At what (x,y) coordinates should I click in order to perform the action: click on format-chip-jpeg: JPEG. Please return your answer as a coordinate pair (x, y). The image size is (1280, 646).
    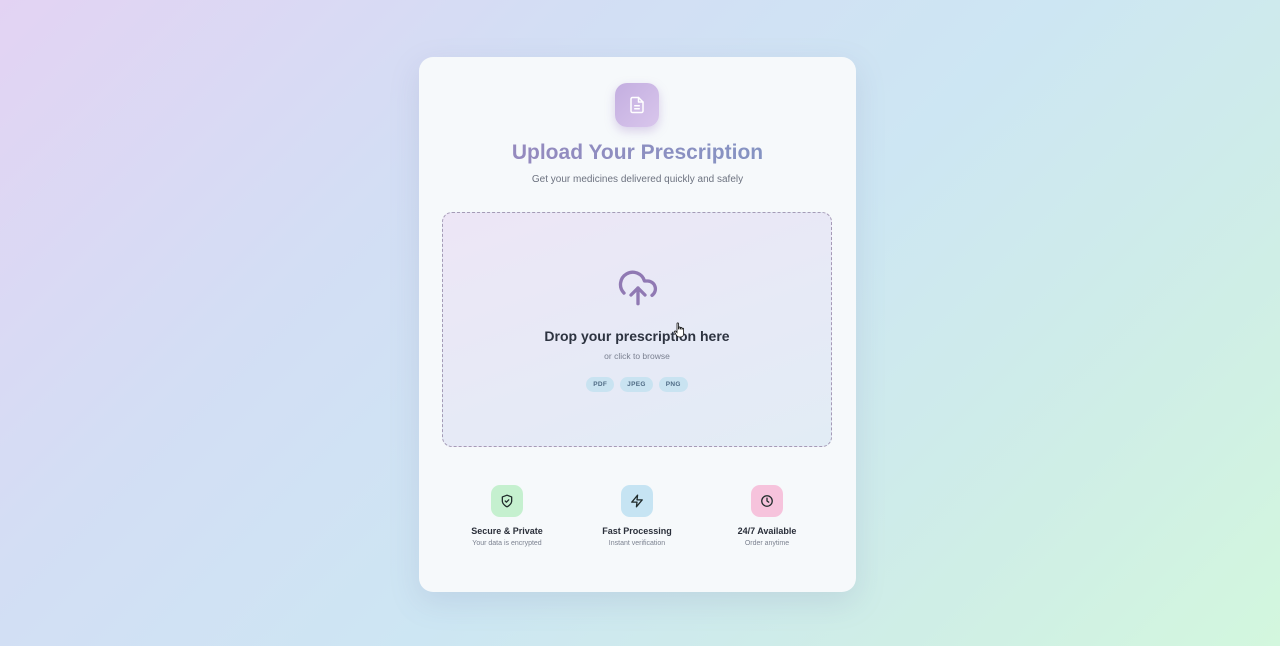
    Looking at the image, I should click on (636, 384).